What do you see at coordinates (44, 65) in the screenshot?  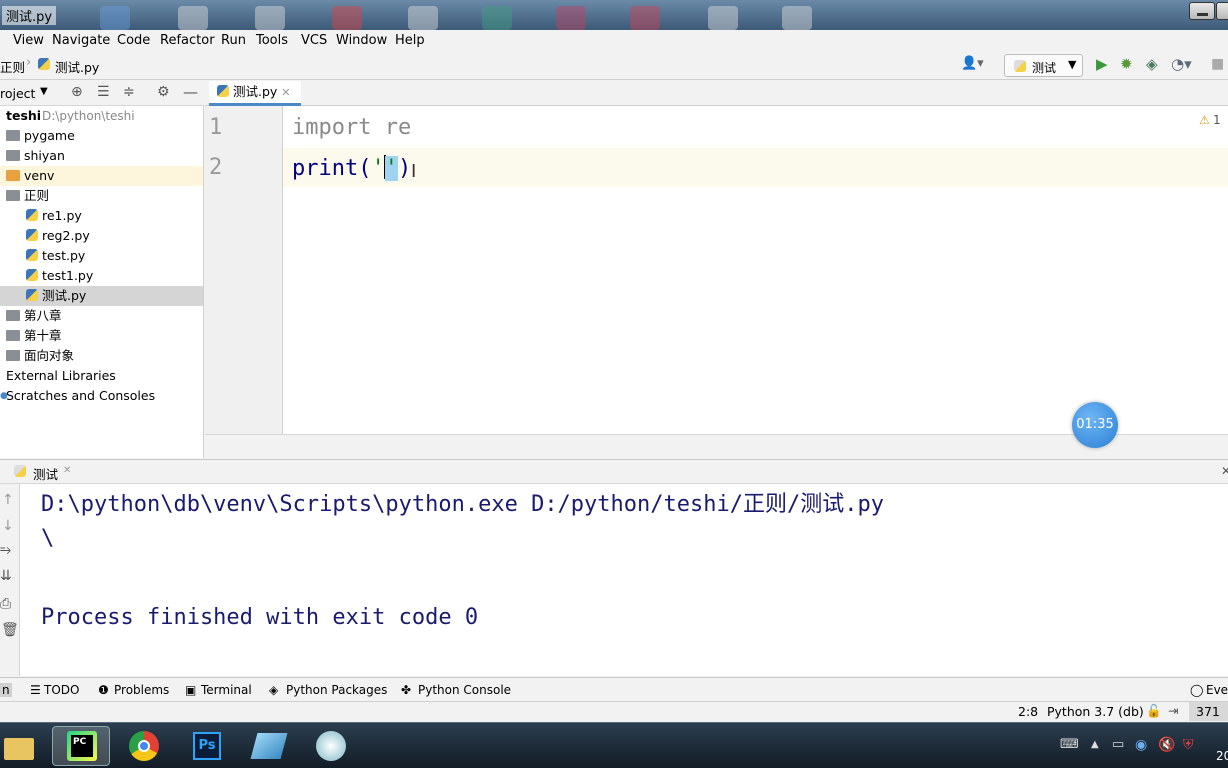 I see `python-file-icon` at bounding box center [44, 65].